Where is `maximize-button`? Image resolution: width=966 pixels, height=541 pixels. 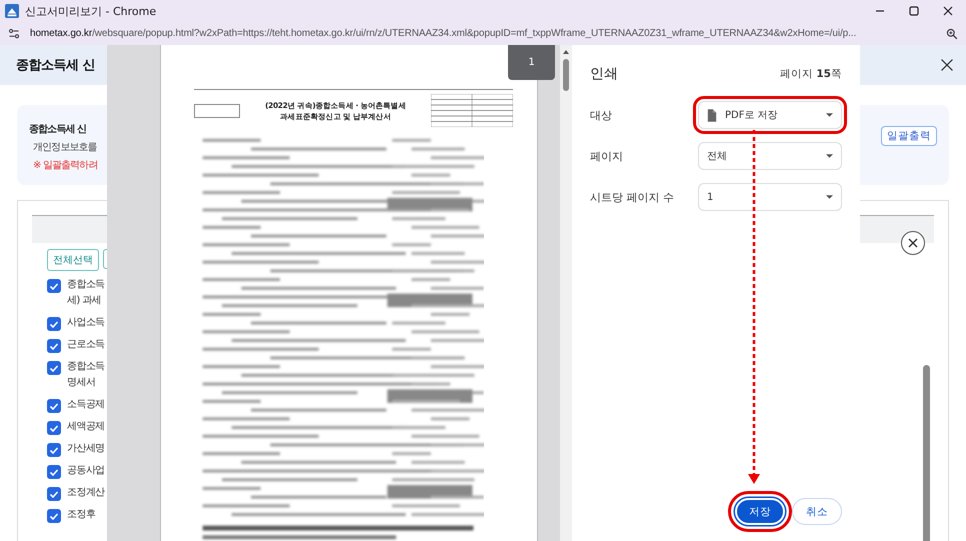 maximize-button is located at coordinates (914, 11).